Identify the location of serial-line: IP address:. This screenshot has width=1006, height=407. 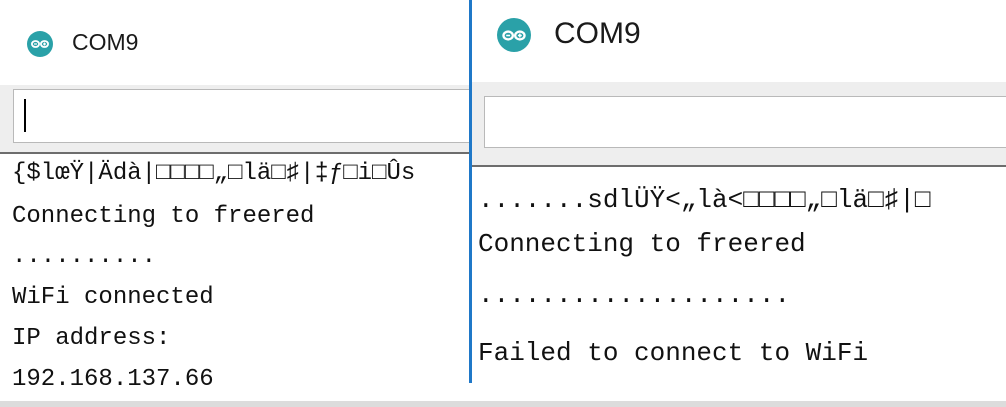
(91, 338).